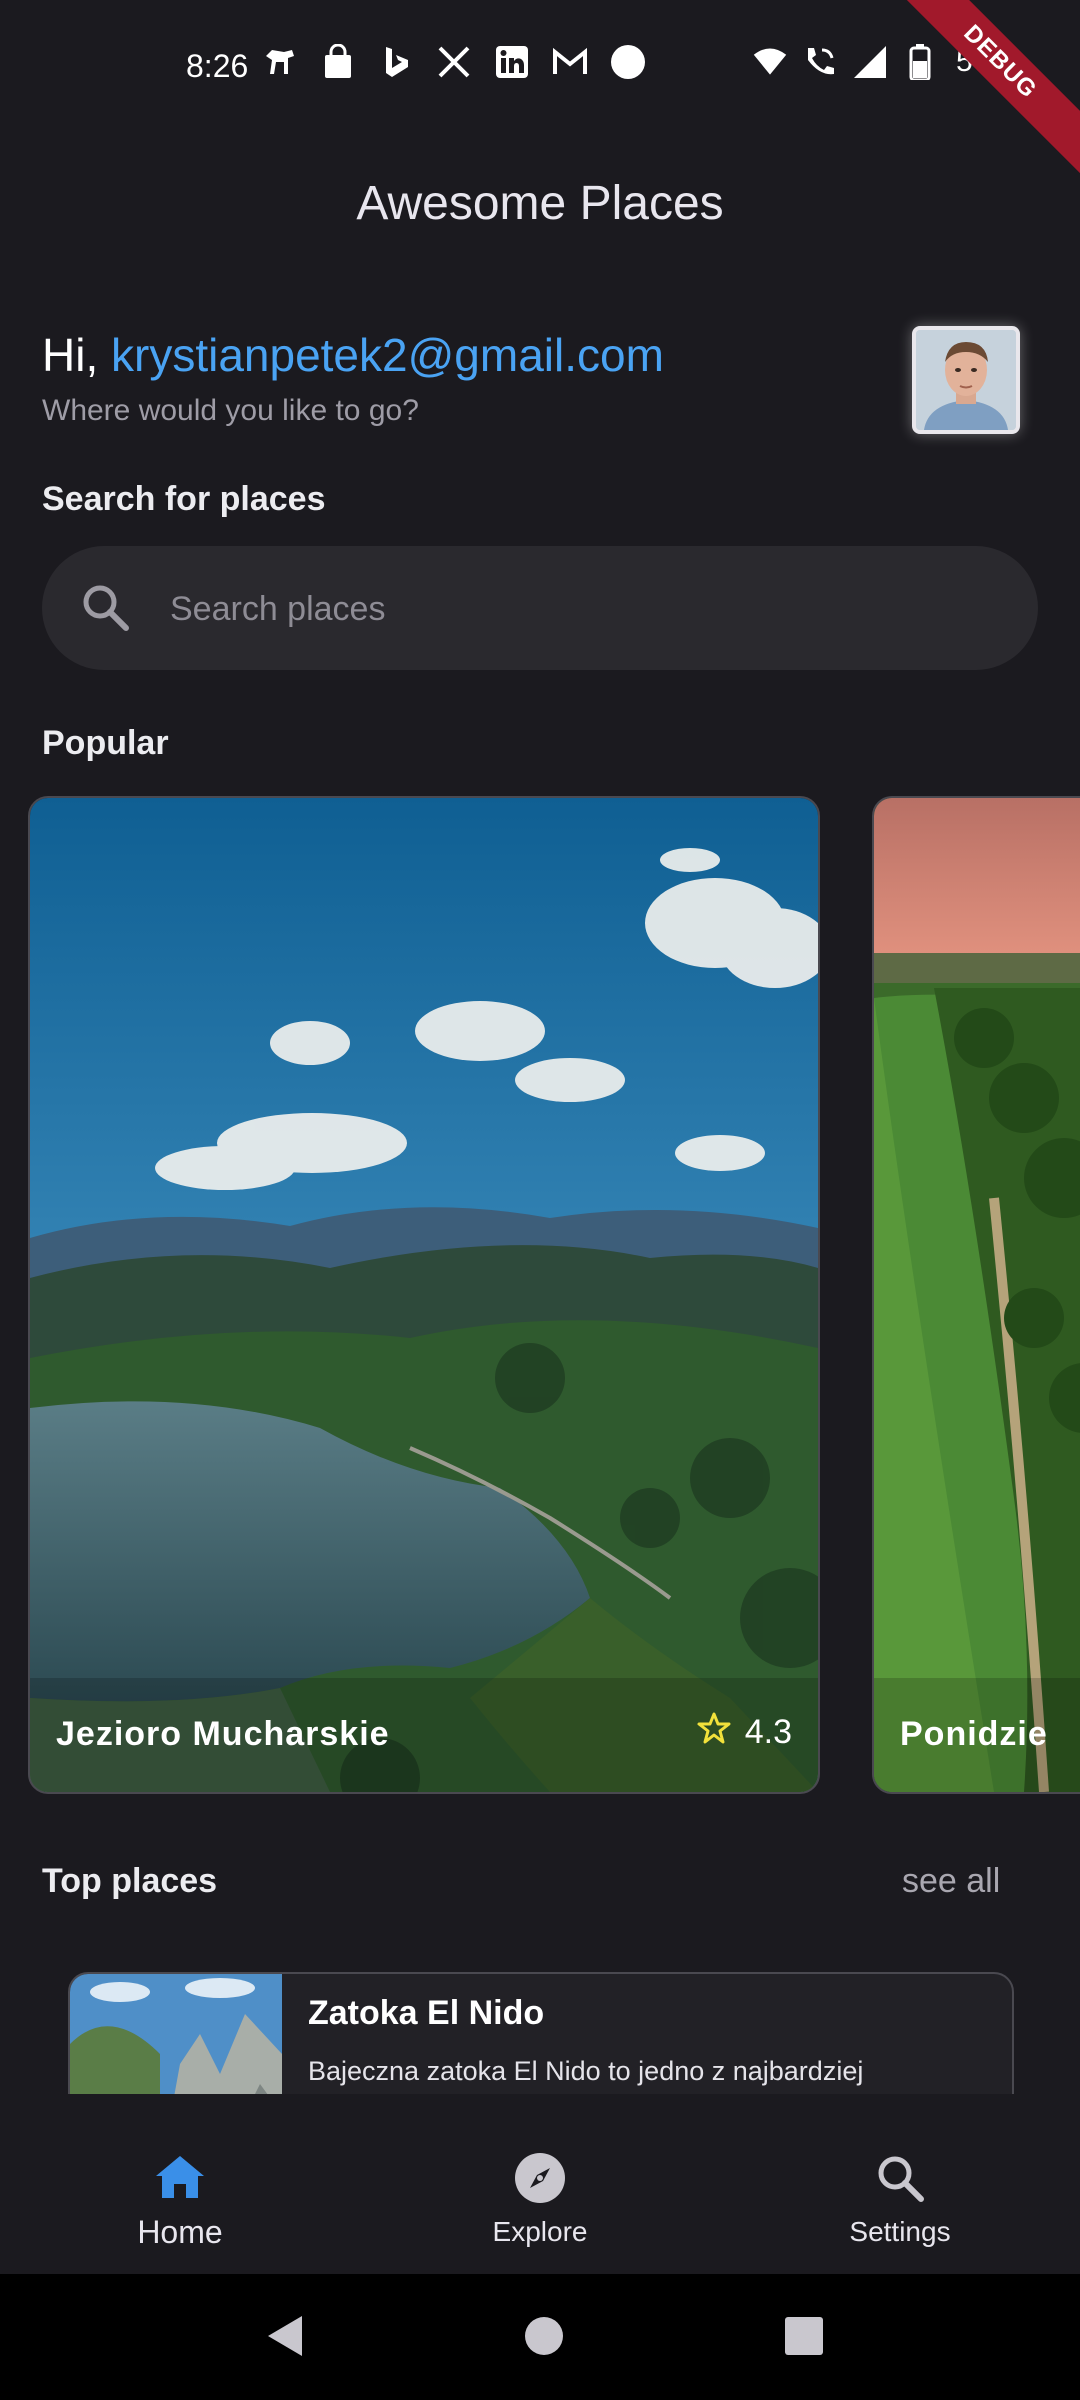 This screenshot has height=2400, width=1080. I want to click on card-rating: 4.3, so click(744, 1732).